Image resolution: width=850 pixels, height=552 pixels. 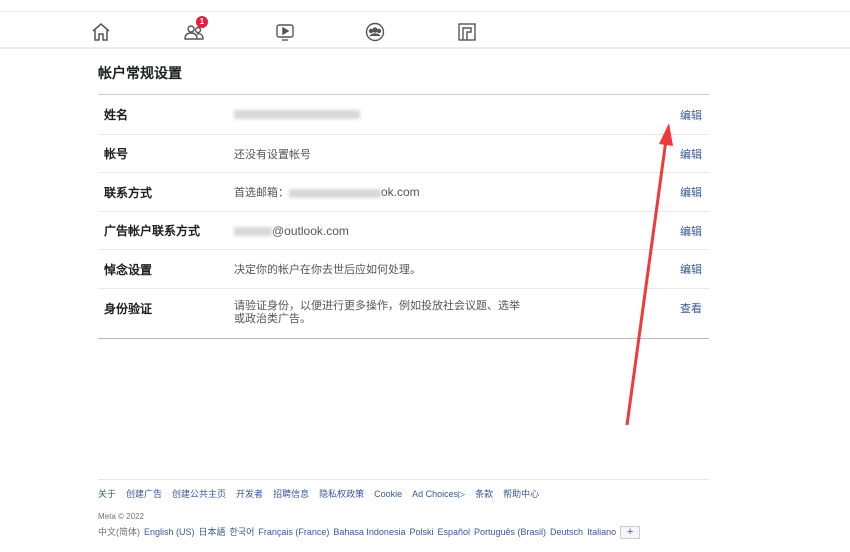 I want to click on red-annotation-arrow, so click(x=649, y=274).